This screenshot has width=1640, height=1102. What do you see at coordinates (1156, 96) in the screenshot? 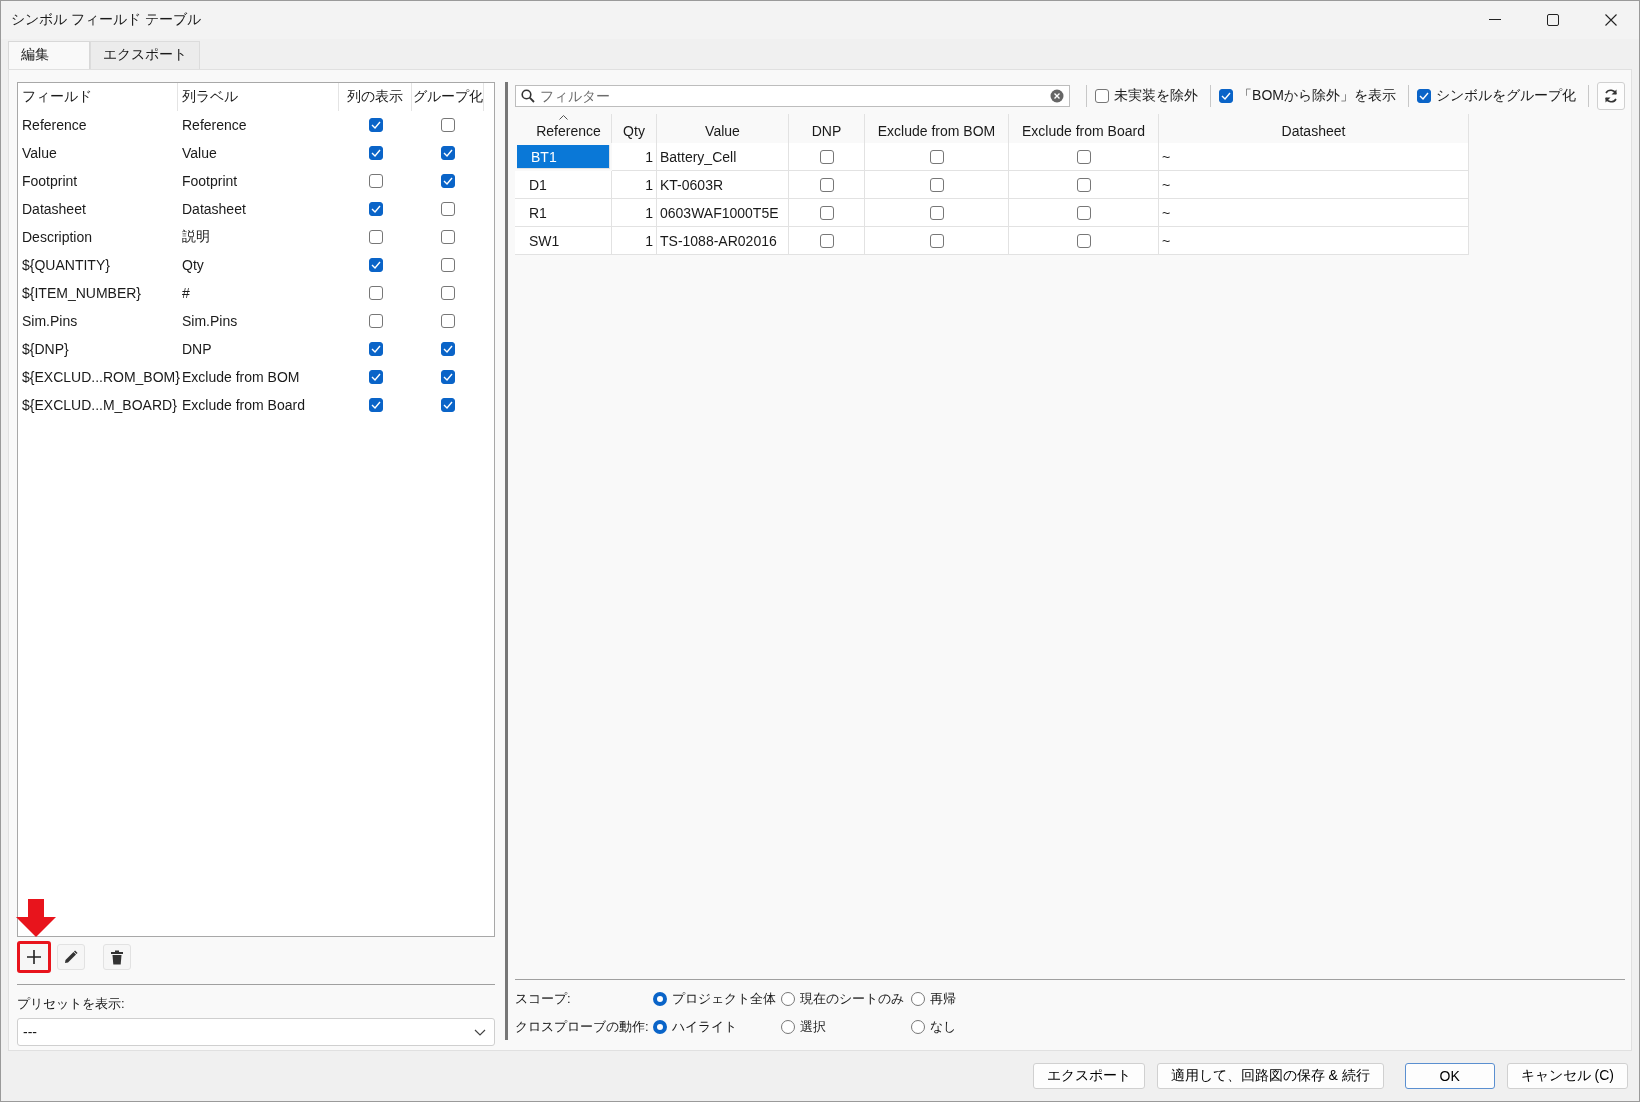
I see `checkbox-label: 未実装を除外` at bounding box center [1156, 96].